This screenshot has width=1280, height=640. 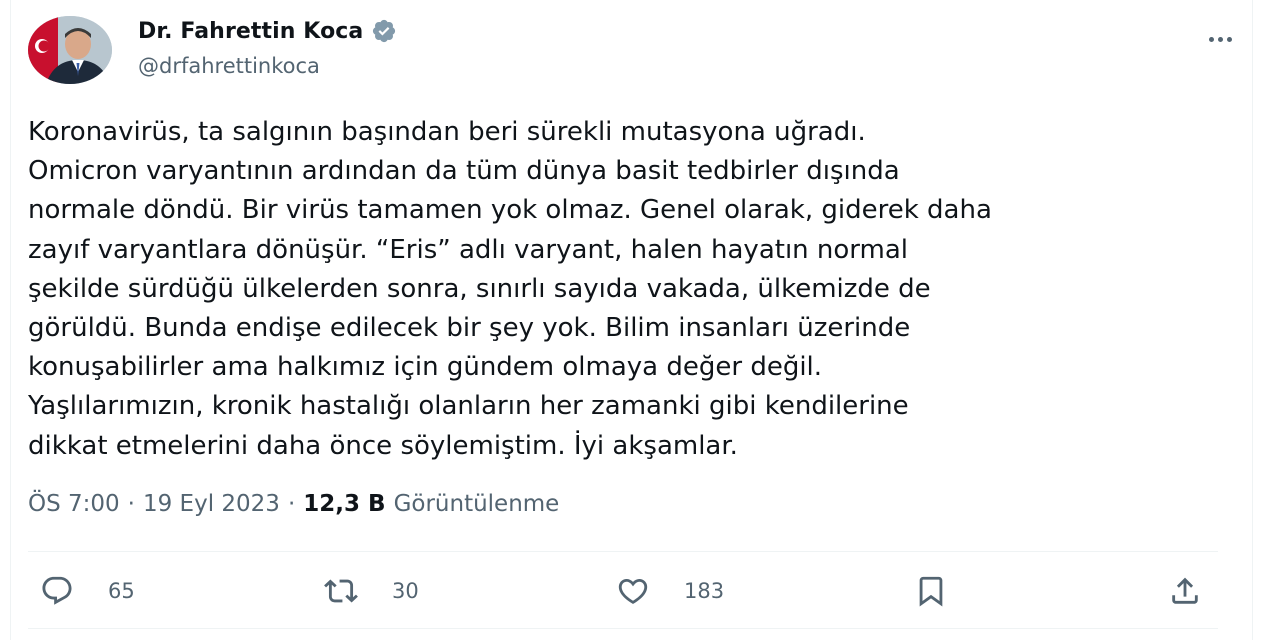 I want to click on avatar-image, so click(x=70, y=50).